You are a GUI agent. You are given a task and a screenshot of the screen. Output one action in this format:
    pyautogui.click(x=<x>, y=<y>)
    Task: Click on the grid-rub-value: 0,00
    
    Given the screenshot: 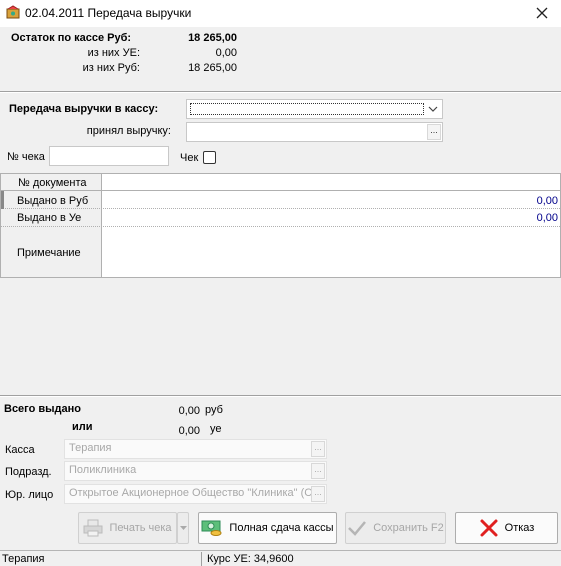 What is the action you would take?
    pyautogui.click(x=479, y=201)
    